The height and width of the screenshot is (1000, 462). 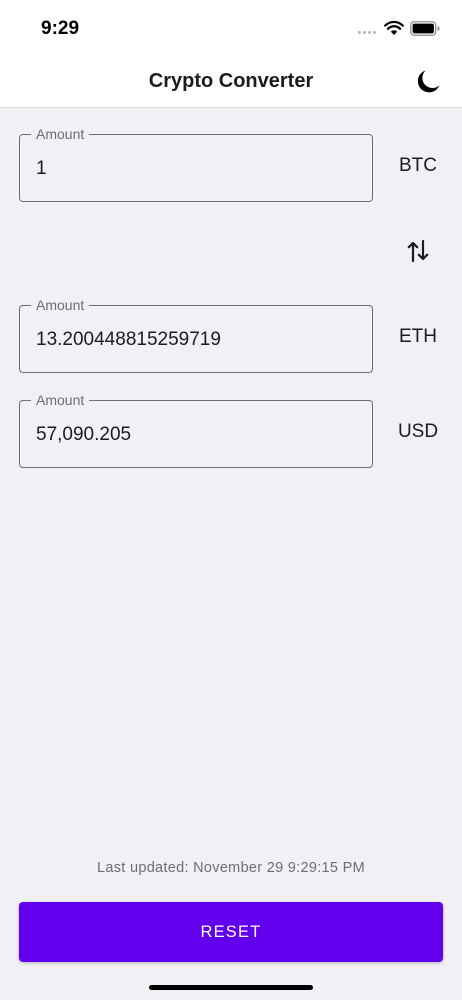 I want to click on app-title: Crypto Converter, so click(x=231, y=81).